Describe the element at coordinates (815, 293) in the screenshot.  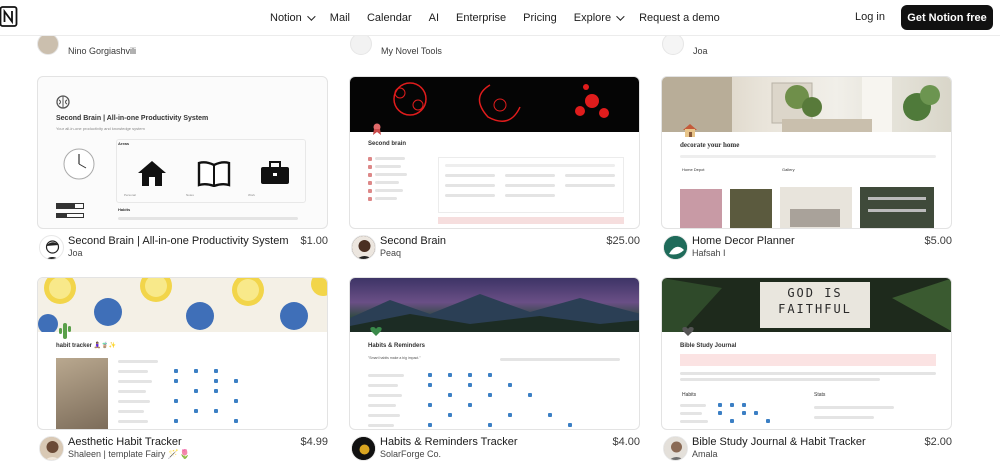
I see `banner-line: GOD IS` at that location.